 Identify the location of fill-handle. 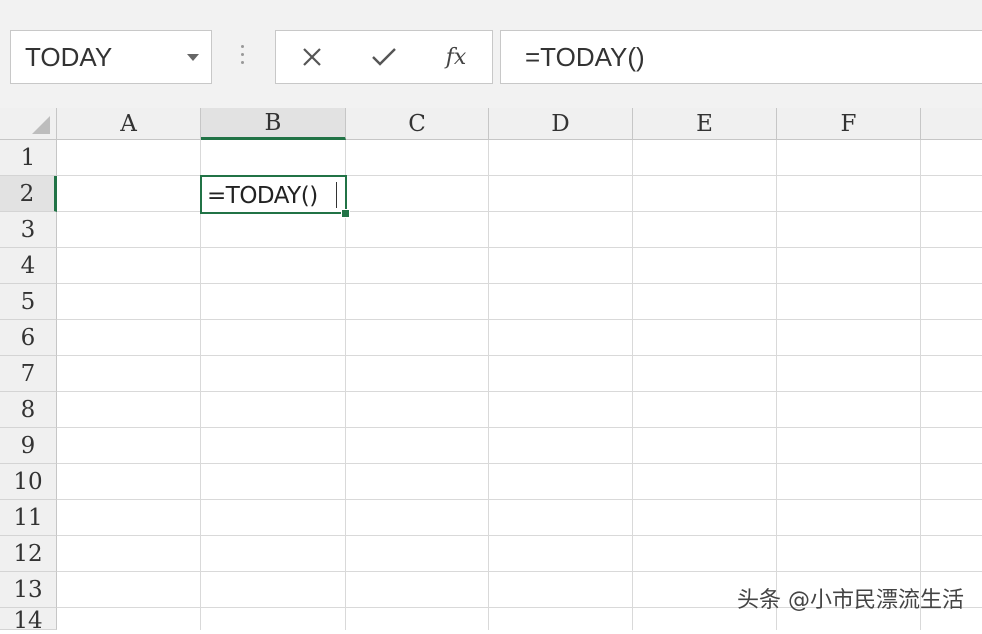
(345, 213).